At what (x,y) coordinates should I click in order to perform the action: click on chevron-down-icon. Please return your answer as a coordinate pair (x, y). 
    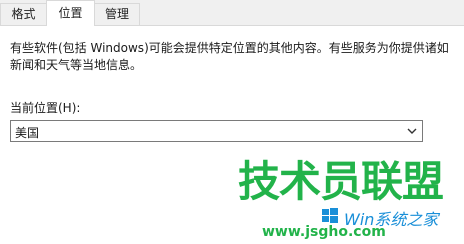
    Looking at the image, I should click on (412, 131).